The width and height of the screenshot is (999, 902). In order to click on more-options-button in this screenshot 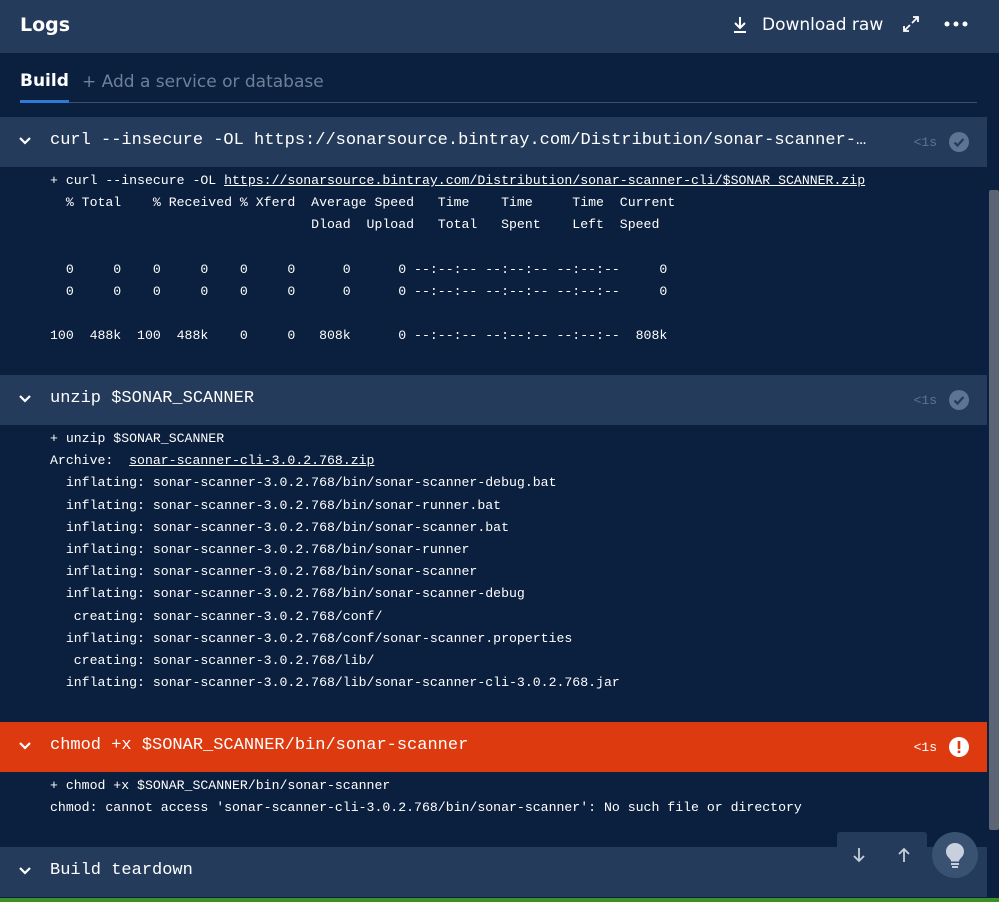, I will do `click(956, 24)`.